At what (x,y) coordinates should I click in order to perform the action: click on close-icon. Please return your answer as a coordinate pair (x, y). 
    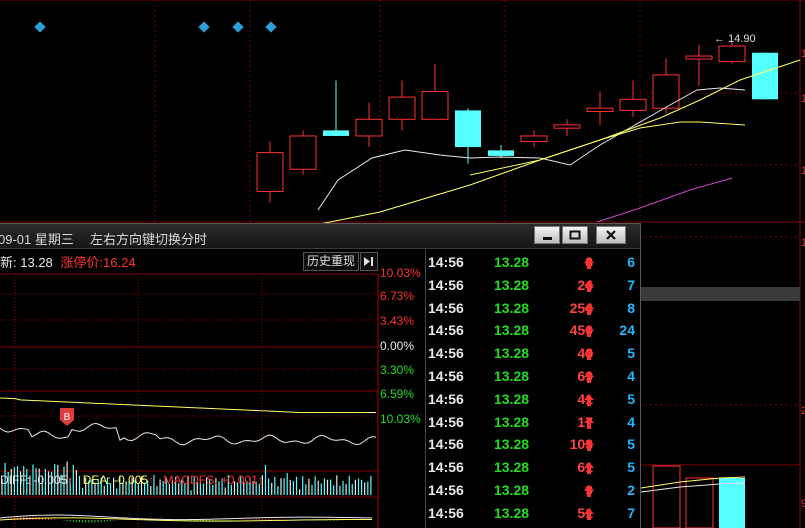
    Looking at the image, I should click on (611, 235).